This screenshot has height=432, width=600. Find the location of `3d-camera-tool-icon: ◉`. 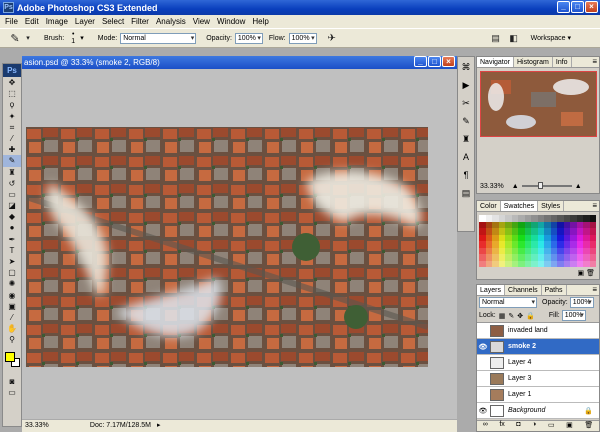

3d-camera-tool-icon: ◉ is located at coordinates (12, 295).